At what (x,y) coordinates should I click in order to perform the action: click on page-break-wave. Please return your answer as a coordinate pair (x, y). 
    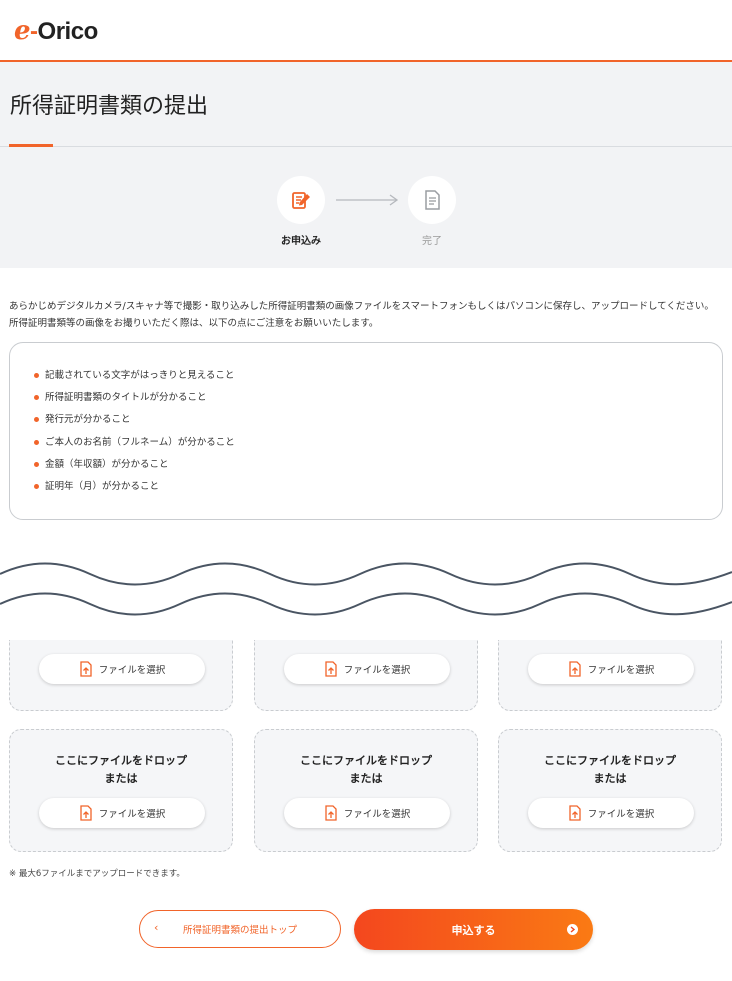
    Looking at the image, I should click on (366, 597).